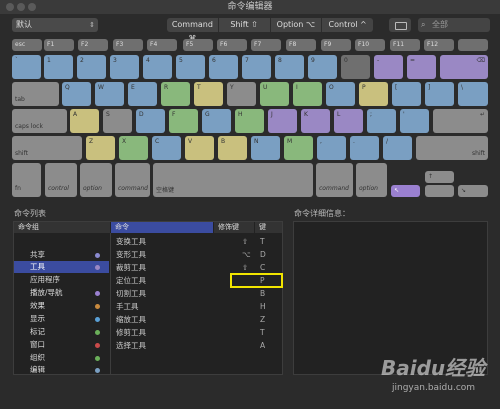 This screenshot has height=409, width=500. I want to click on key-right-bracket: ], so click(439, 94).